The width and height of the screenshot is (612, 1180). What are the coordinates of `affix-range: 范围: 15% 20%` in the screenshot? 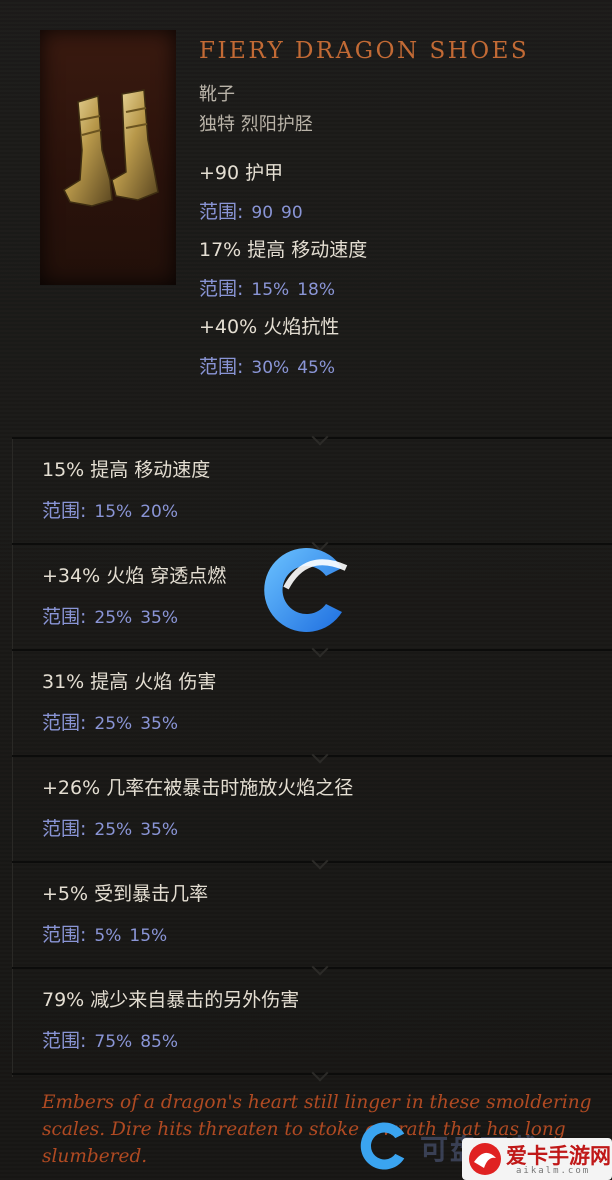 It's located at (110, 509).